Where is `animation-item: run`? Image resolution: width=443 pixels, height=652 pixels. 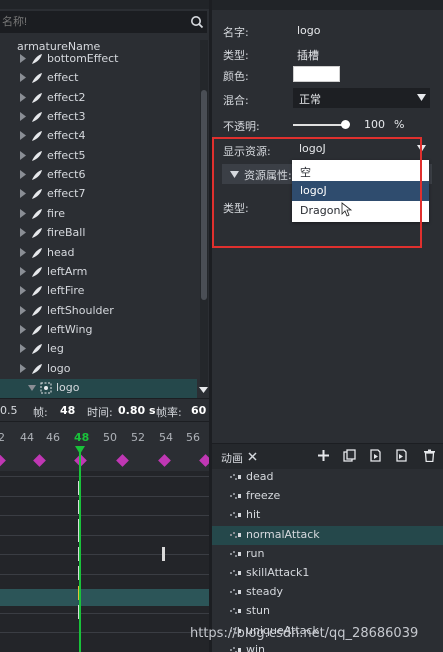
animation-item: run is located at coordinates (327, 554).